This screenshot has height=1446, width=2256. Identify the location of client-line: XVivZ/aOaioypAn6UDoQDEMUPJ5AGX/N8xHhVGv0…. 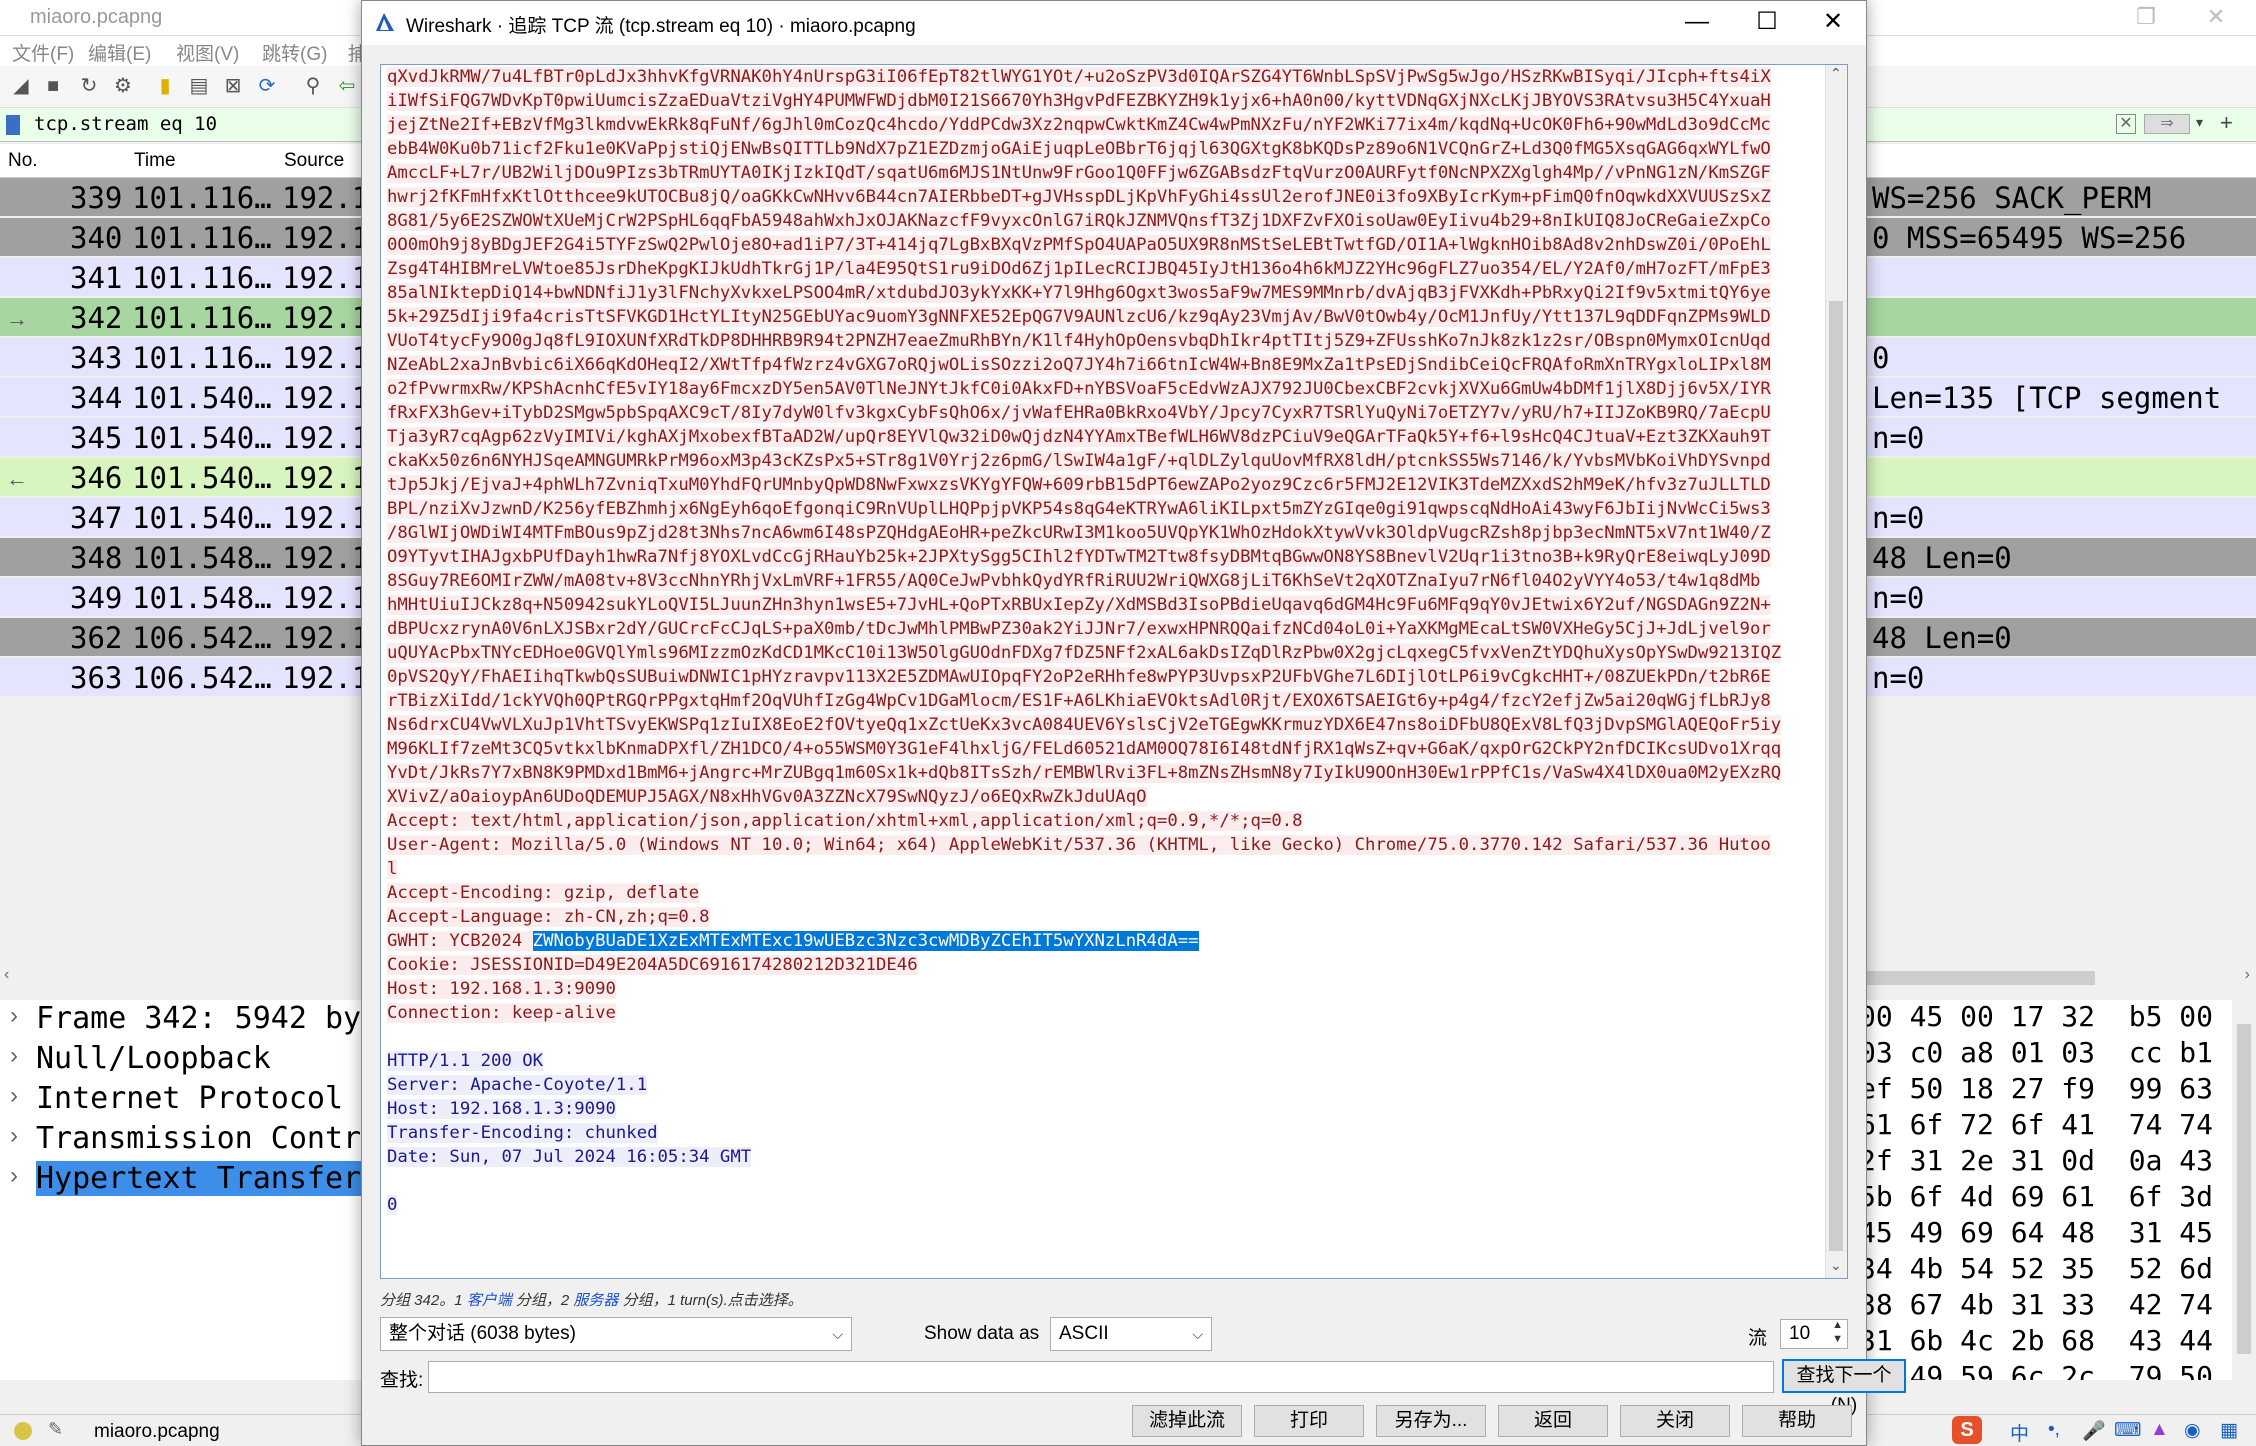
(1103, 797).